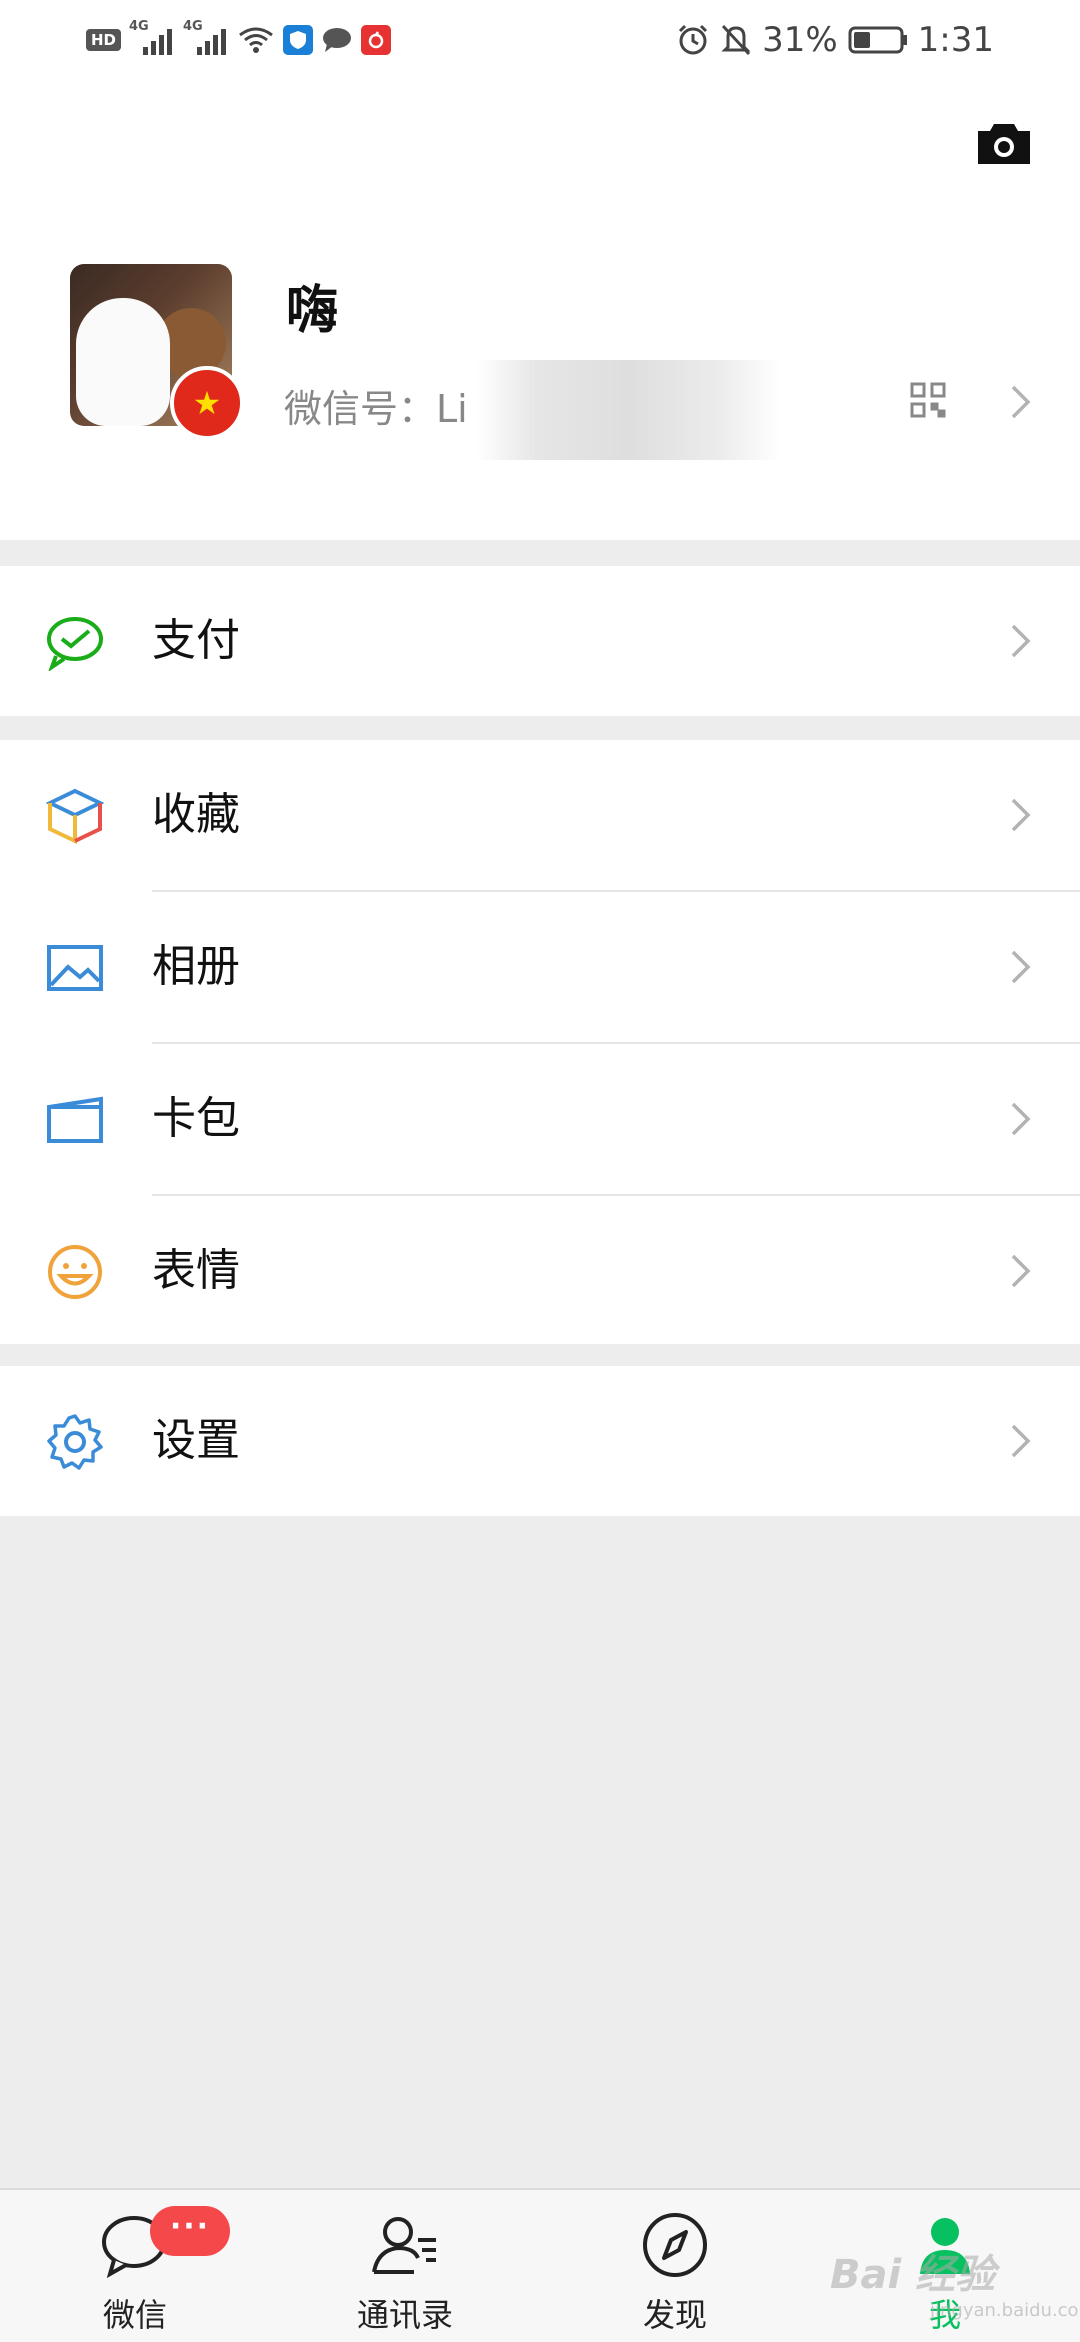 The height and width of the screenshot is (2342, 1080). I want to click on status-bar-left: HD 4G 4G, so click(239, 40).